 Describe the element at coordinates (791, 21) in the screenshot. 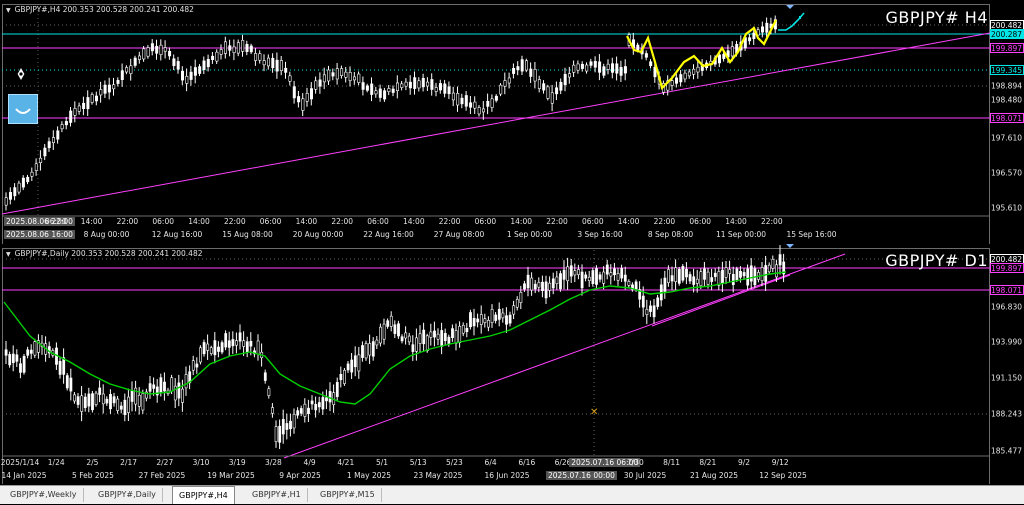

I see `cyan-projection-line` at that location.